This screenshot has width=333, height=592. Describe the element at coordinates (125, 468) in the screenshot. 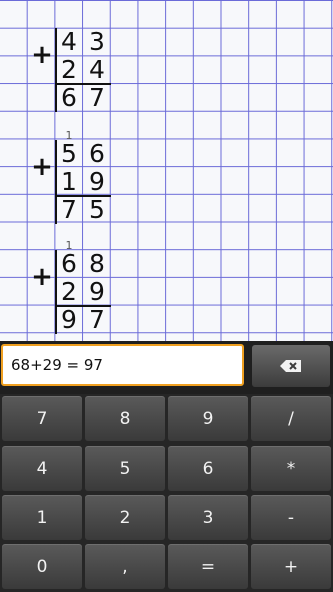

I see `key-digit-5-button: 5` at that location.